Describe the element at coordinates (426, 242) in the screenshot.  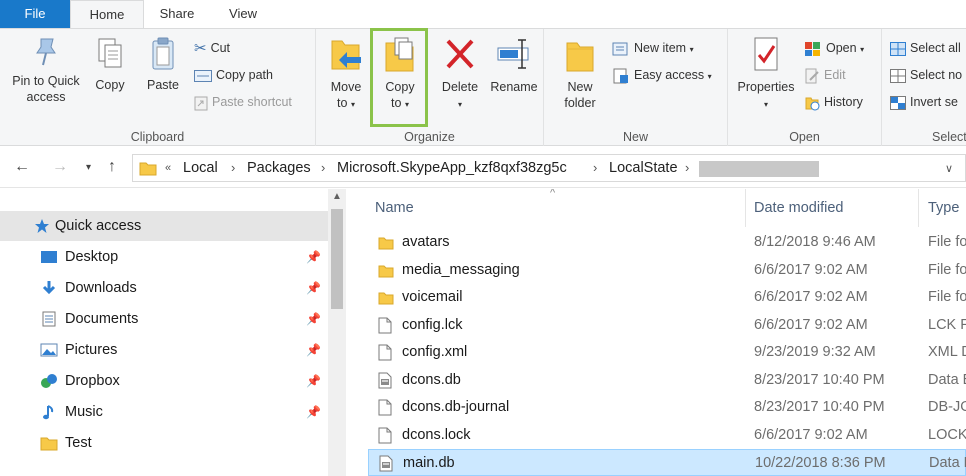
I see `file-name: avatars` at that location.